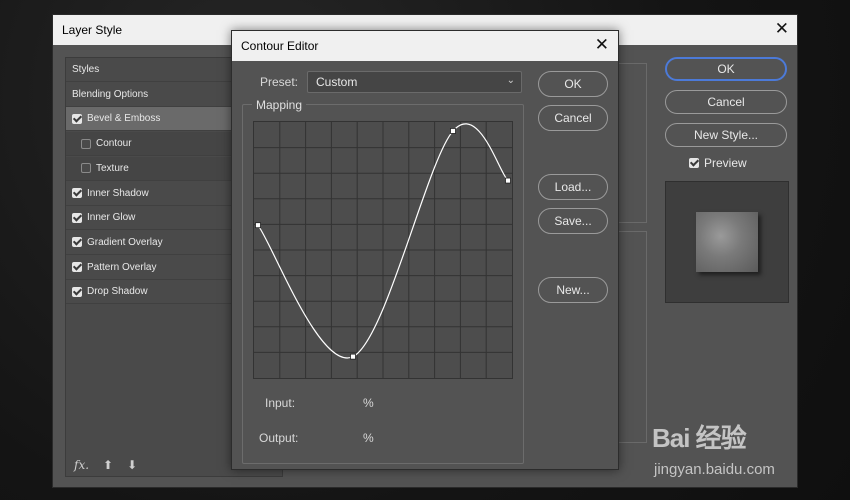 The height and width of the screenshot is (500, 850). Describe the element at coordinates (726, 102) in the screenshot. I see `layer-style-cancel-button: Cancel` at that location.